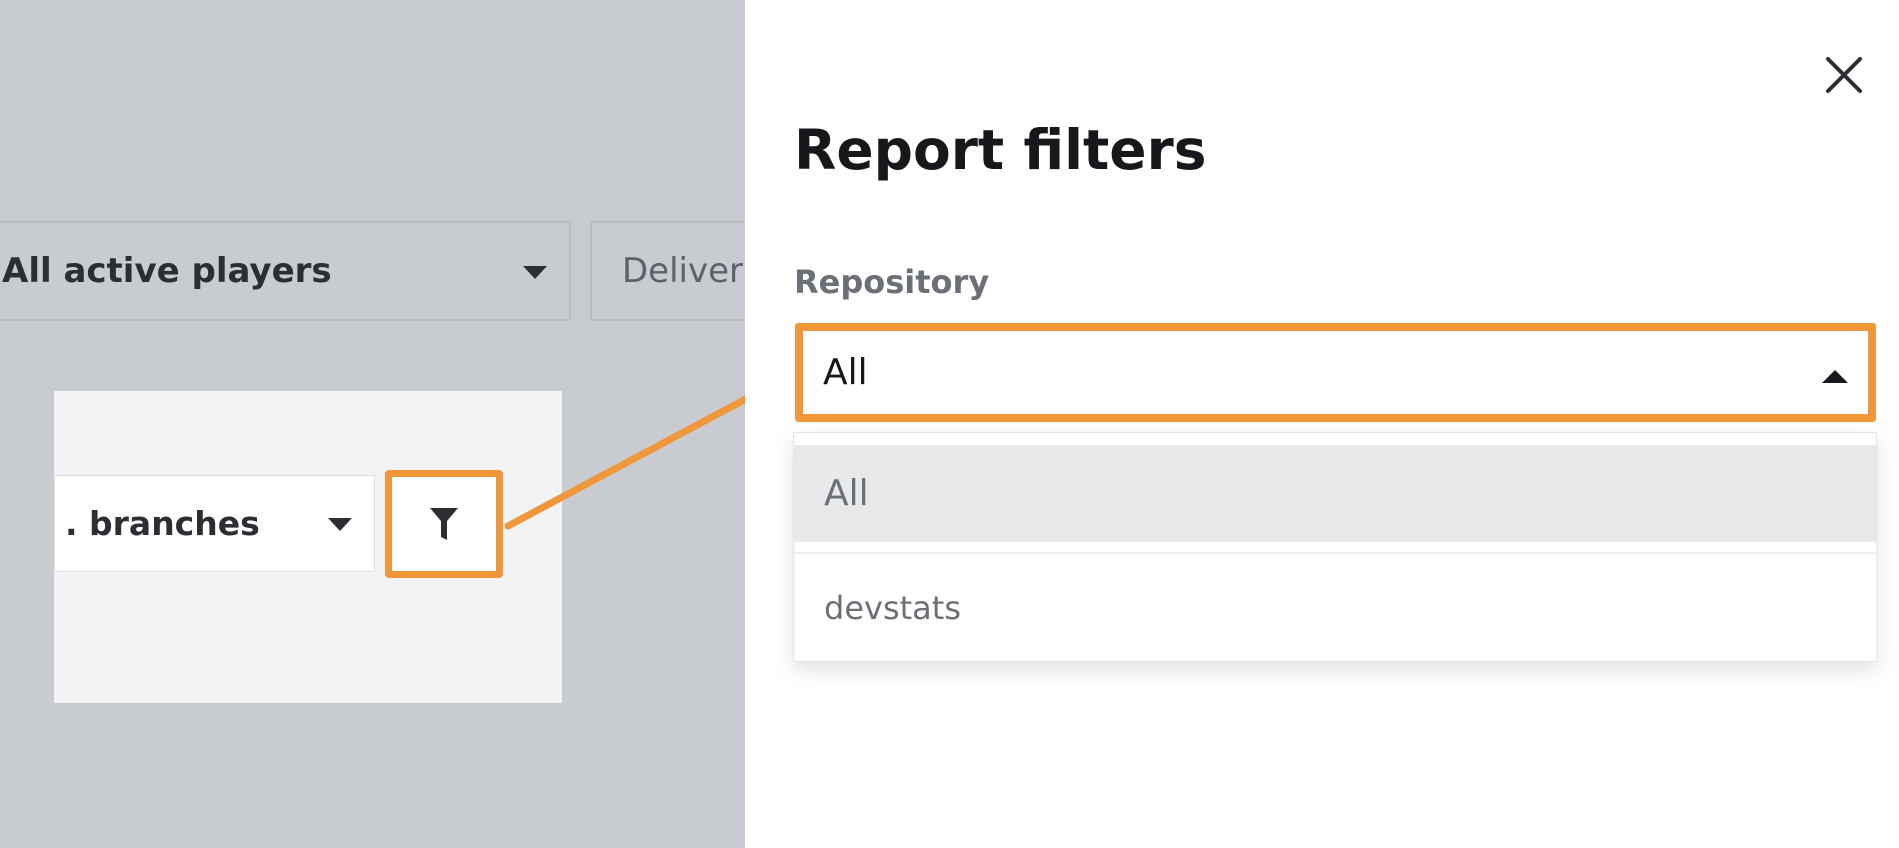 Image resolution: width=1899 pixels, height=848 pixels. I want to click on deliver-select-label: Deliver, so click(683, 271).